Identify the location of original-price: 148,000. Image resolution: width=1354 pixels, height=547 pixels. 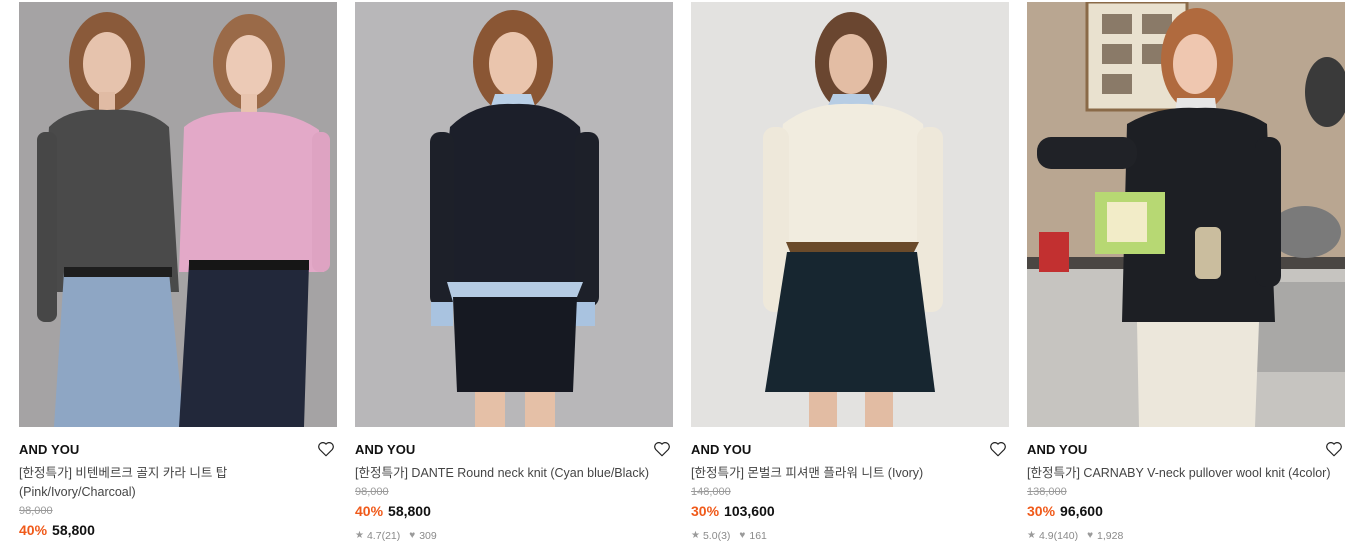
(711, 492).